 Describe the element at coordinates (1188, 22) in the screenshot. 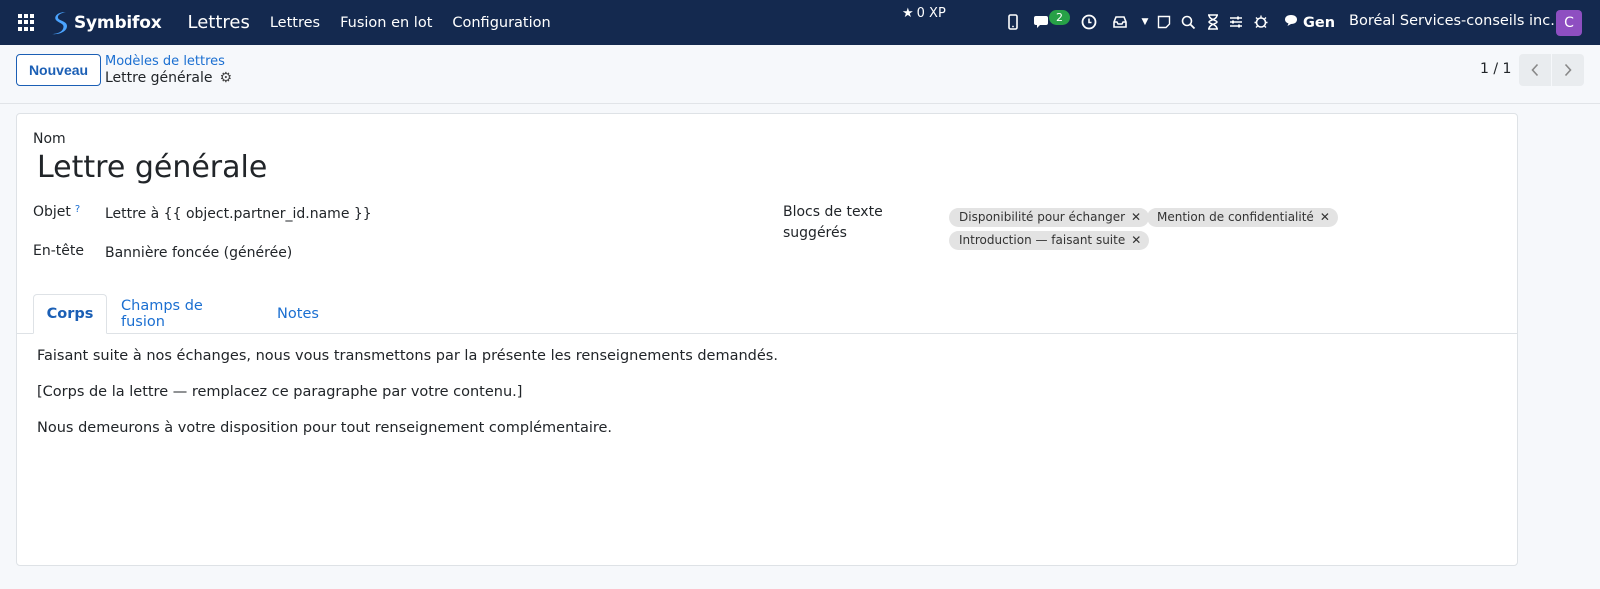

I see `search-icon` at that location.